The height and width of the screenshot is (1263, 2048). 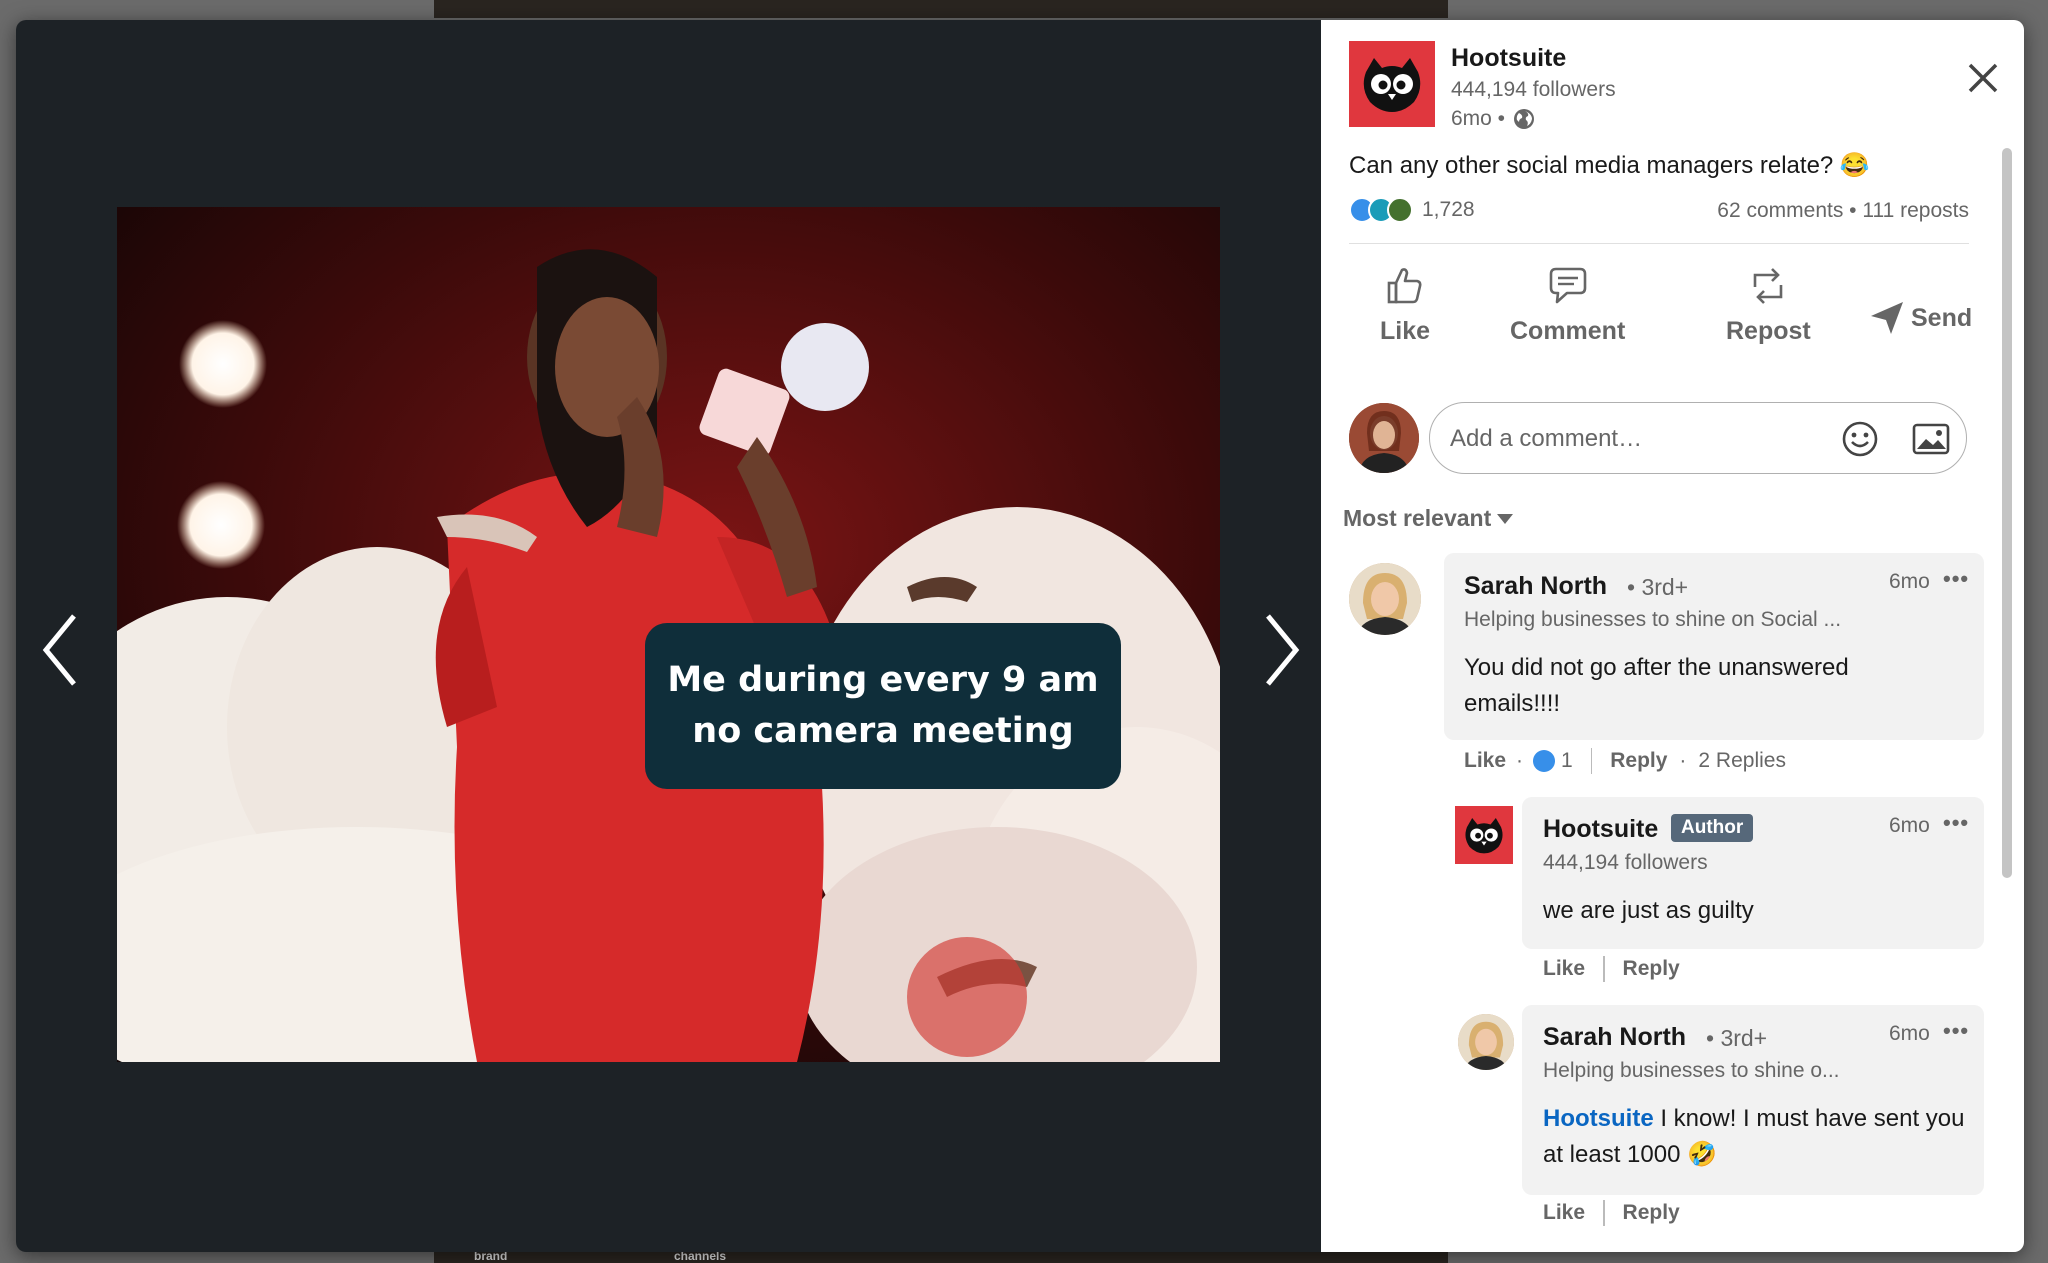 I want to click on reactions-summary: 1,728, so click(x=1412, y=210).